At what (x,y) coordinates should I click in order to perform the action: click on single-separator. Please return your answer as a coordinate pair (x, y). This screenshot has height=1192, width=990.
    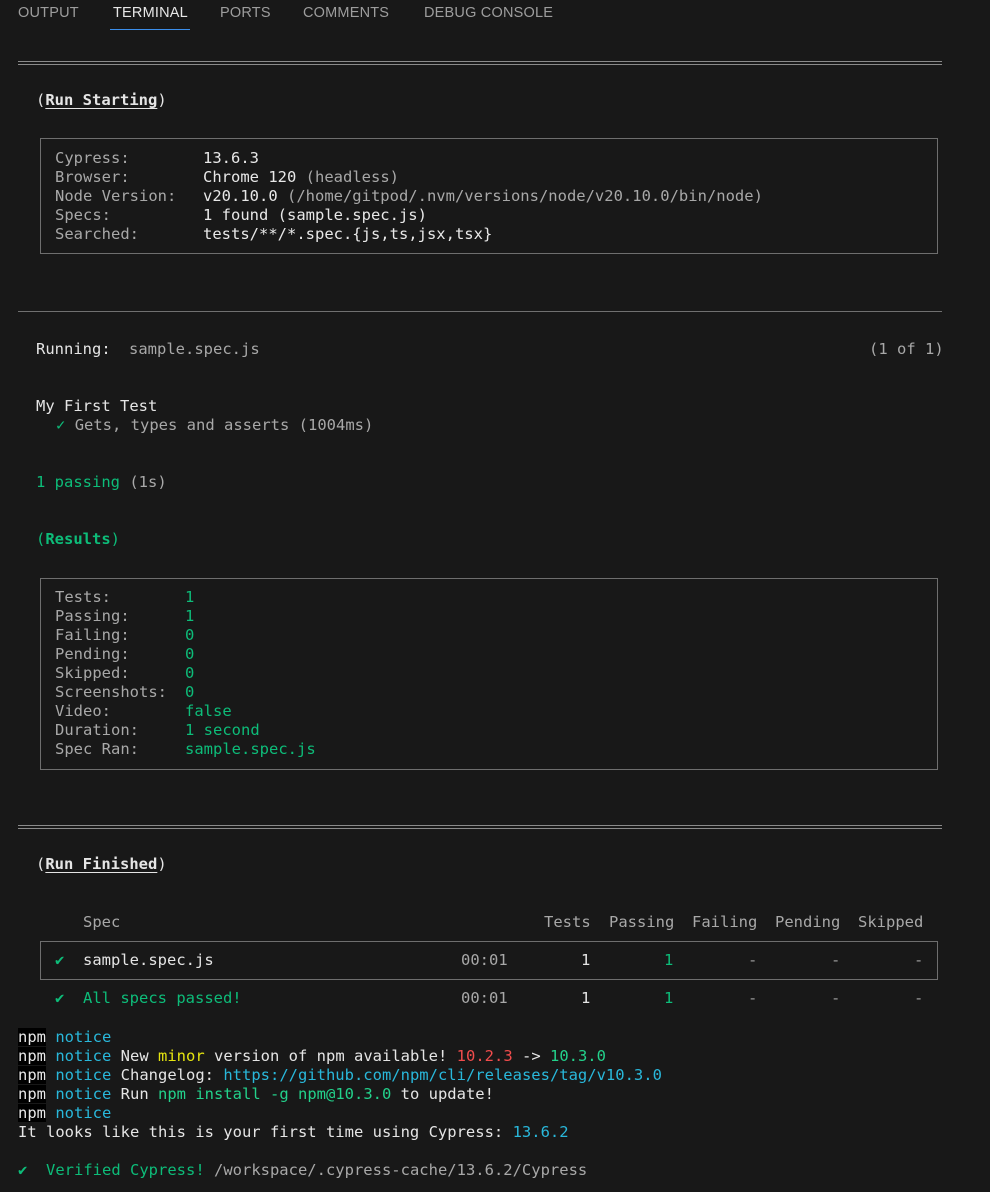
    Looking at the image, I should click on (480, 311).